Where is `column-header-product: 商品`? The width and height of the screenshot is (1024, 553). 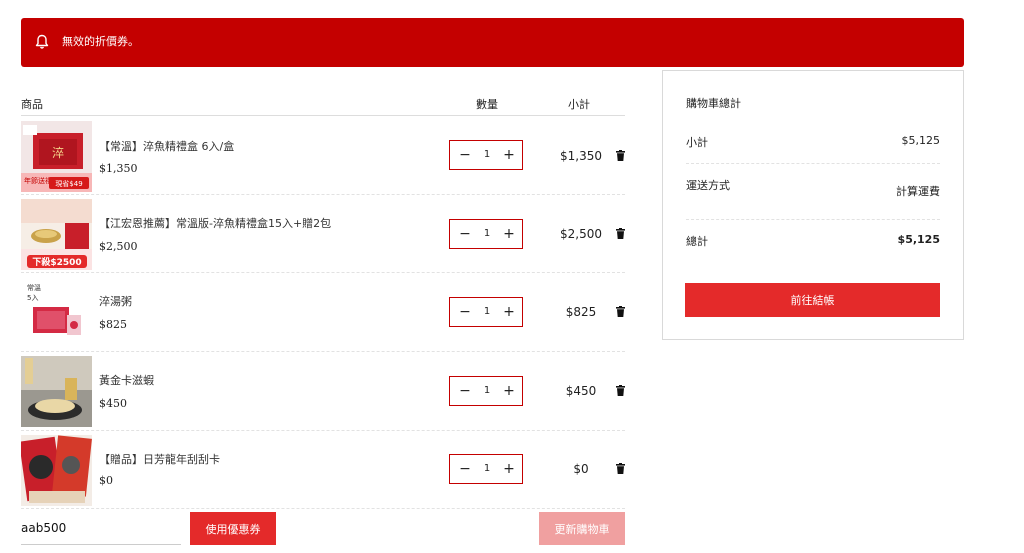
column-header-product: 商品 is located at coordinates (32, 104).